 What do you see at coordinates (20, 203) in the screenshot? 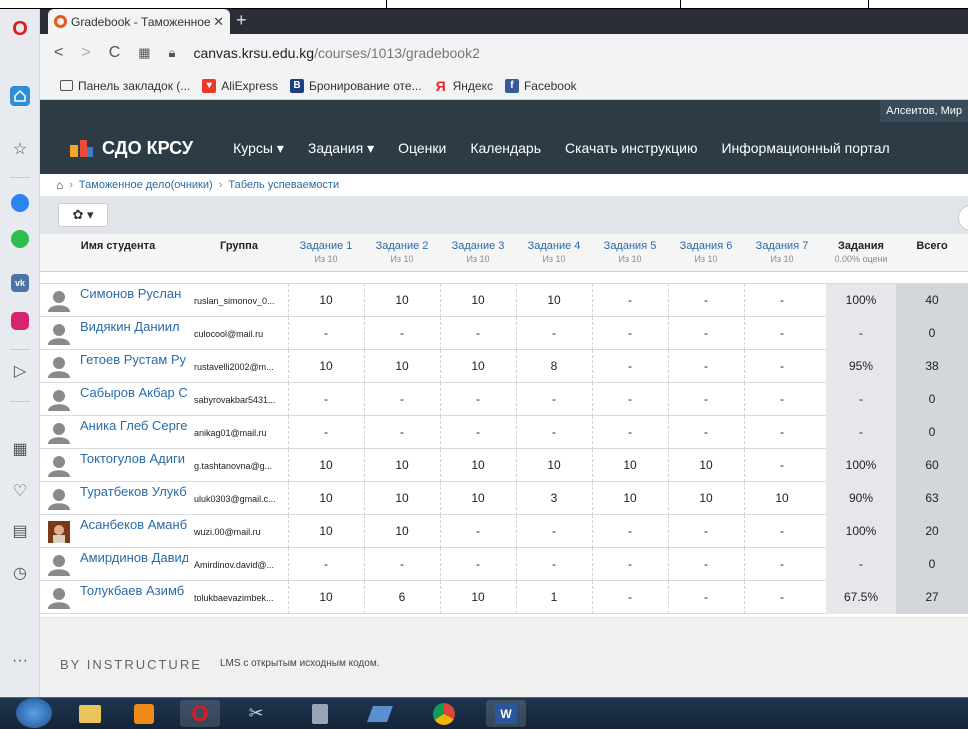
I see `messenger-icon` at bounding box center [20, 203].